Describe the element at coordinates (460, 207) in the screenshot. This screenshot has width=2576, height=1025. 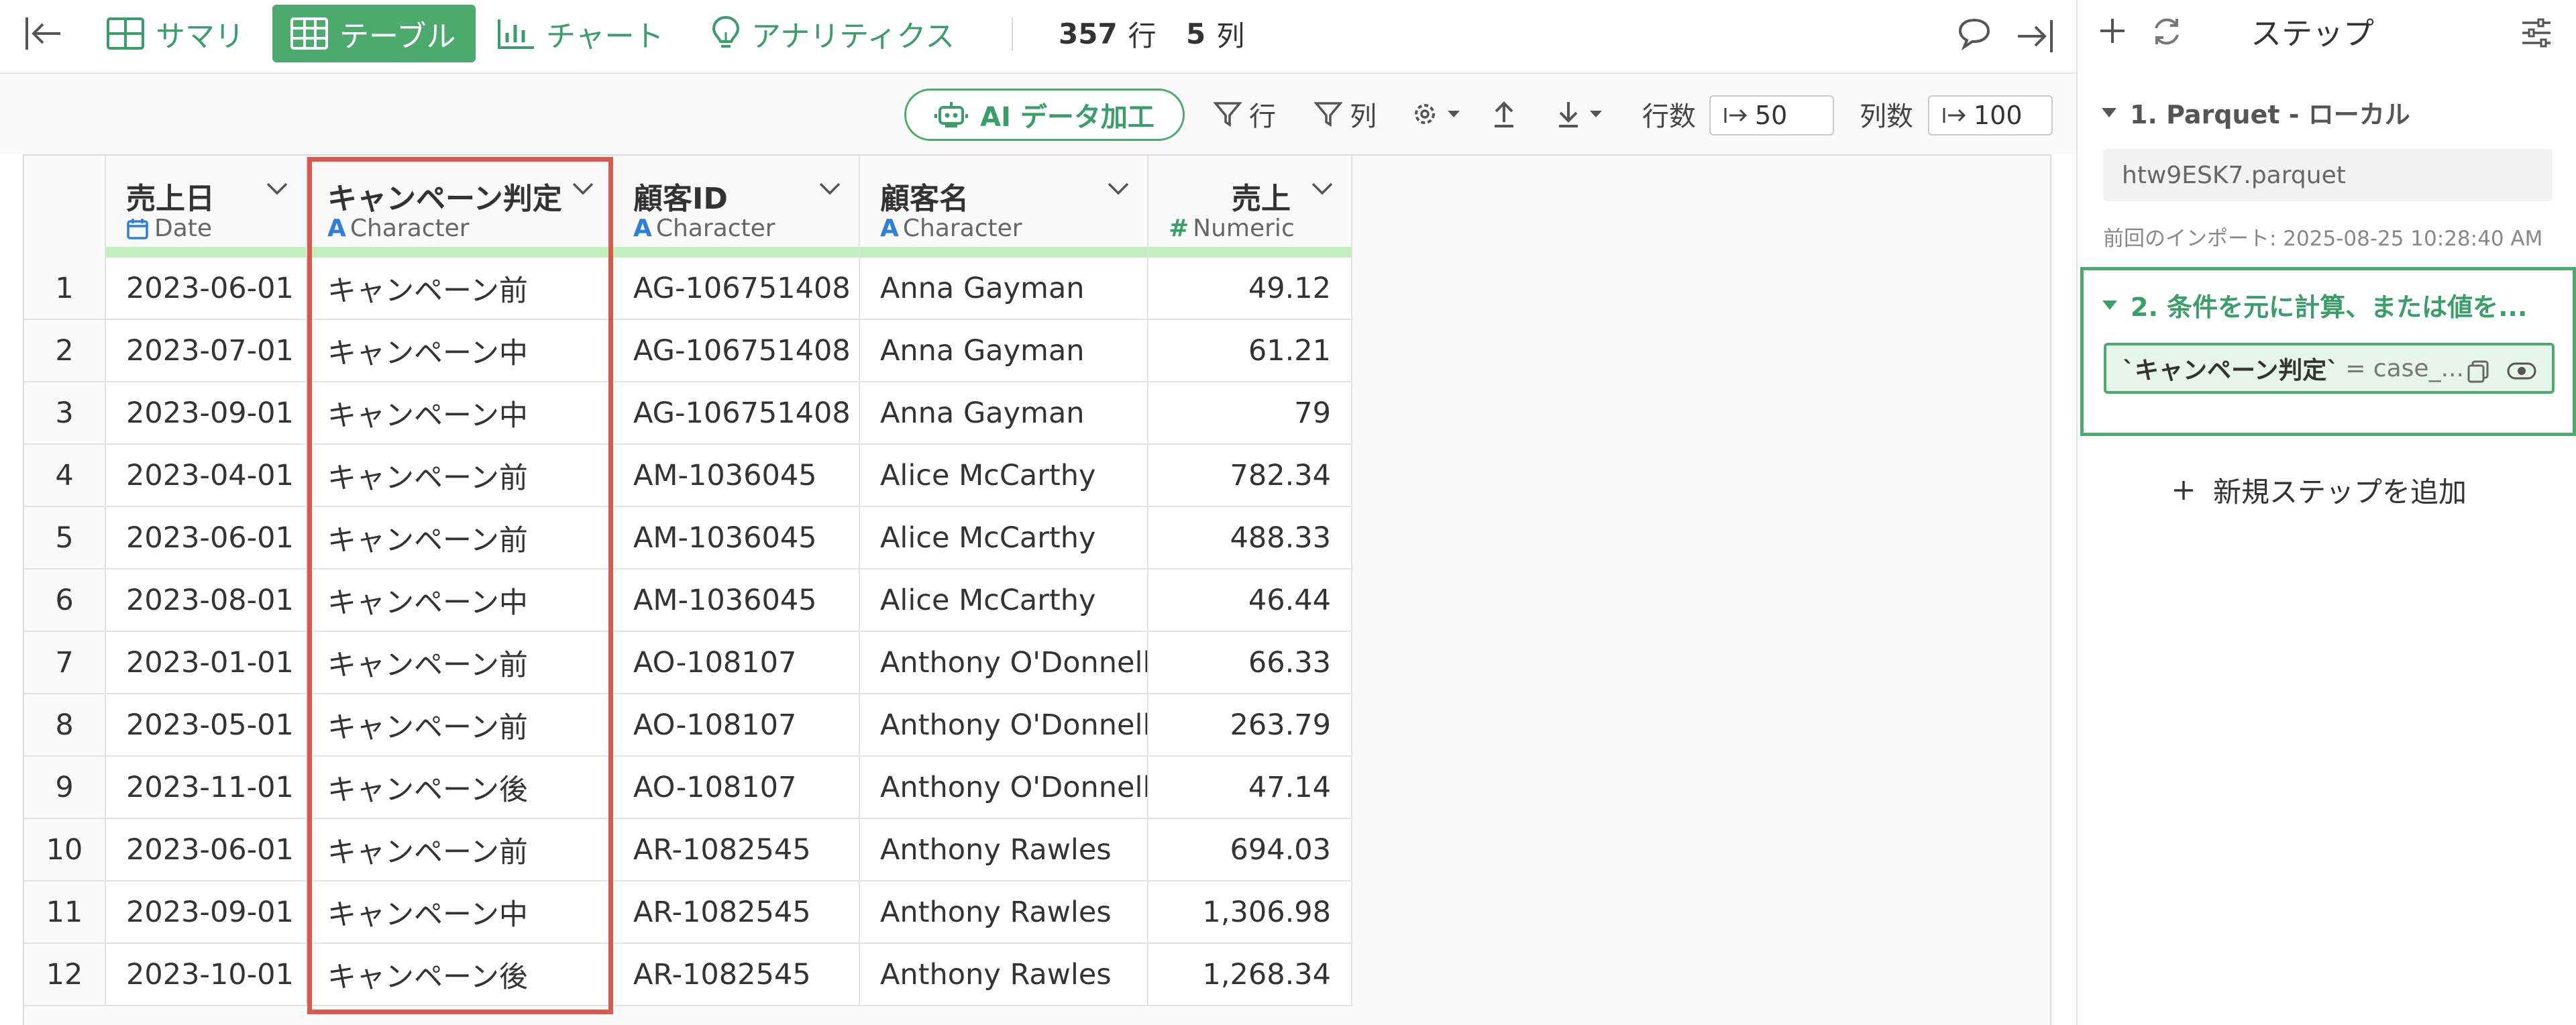
I see `column-header-campaign: キャンペーン判定 A Character` at that location.